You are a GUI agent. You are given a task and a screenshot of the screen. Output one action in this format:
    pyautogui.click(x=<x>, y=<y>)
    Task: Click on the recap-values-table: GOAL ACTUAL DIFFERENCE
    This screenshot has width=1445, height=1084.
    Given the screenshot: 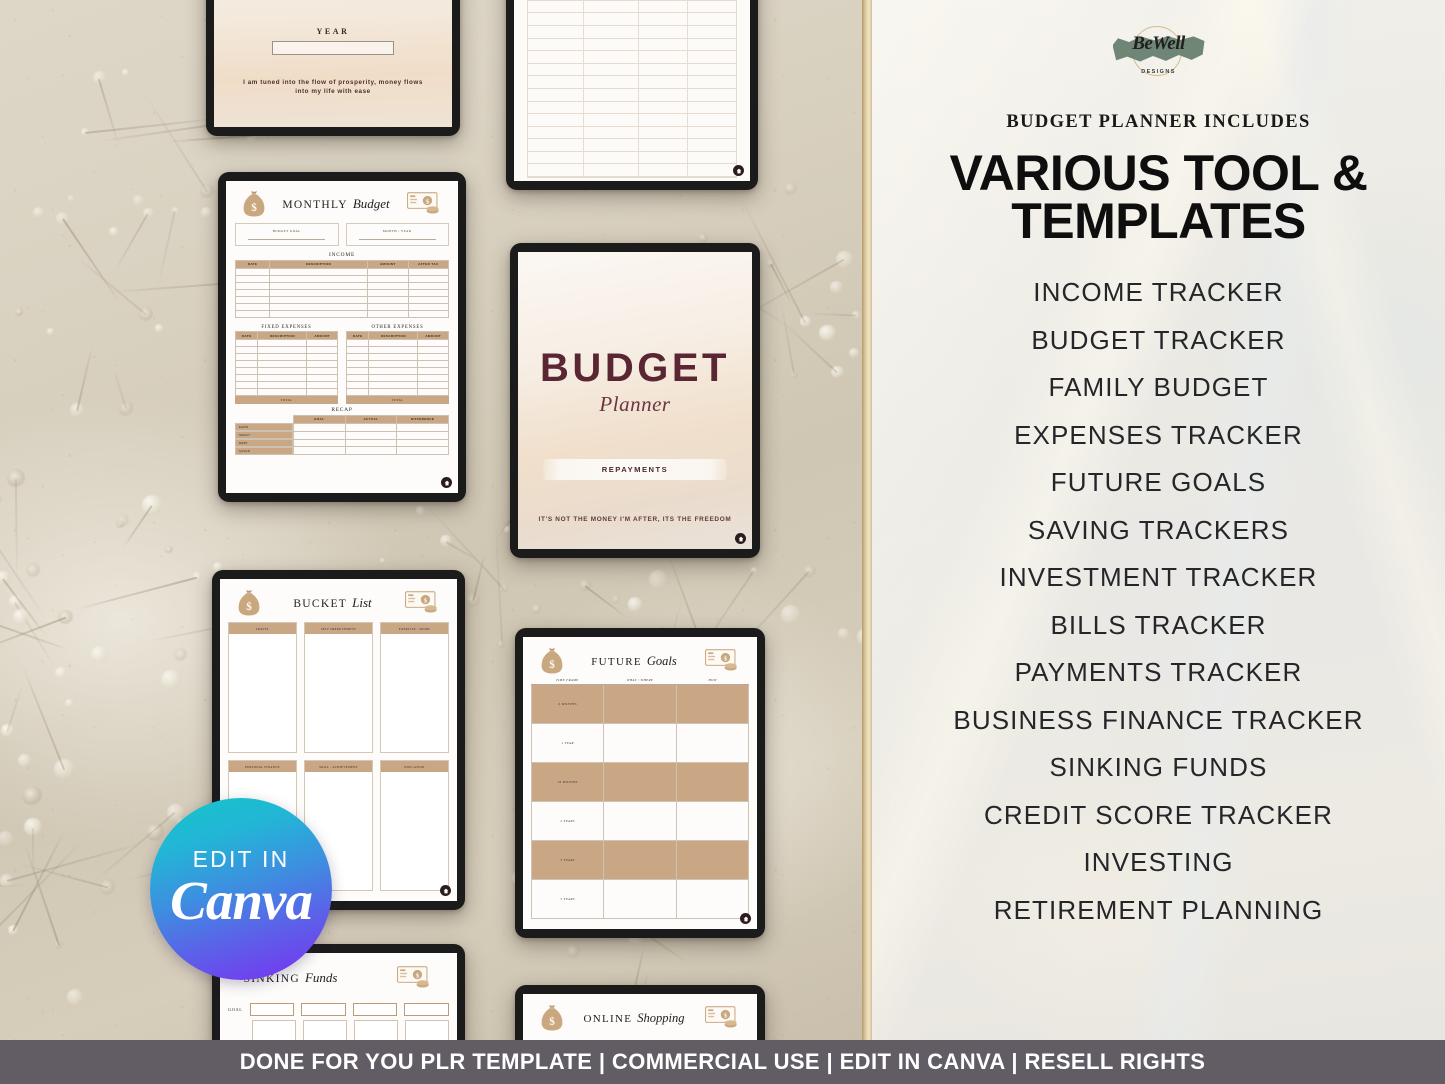 What is the action you would take?
    pyautogui.click(x=370, y=435)
    